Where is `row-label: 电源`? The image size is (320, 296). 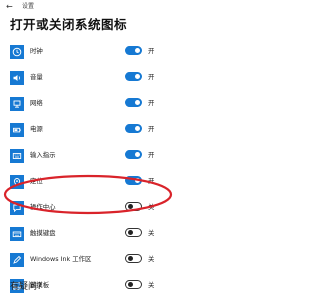 row-label: 电源 is located at coordinates (36, 129).